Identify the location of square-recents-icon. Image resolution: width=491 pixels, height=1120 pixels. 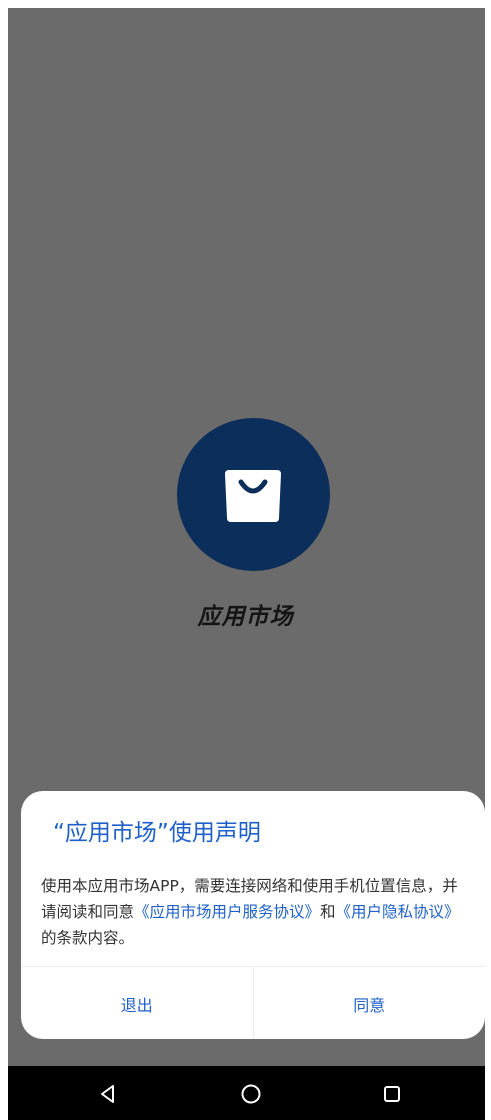
(392, 1094).